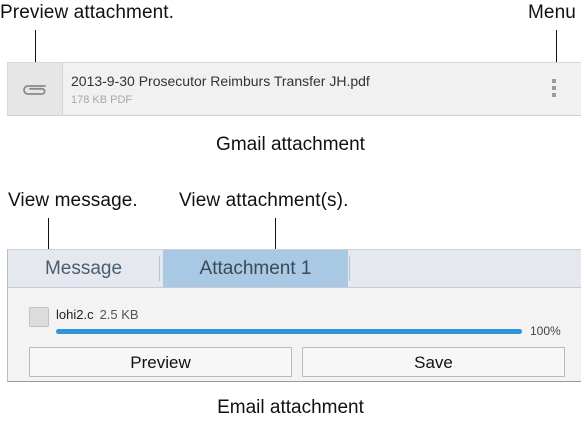 The image size is (581, 421). I want to click on paperclip-icon, so click(34, 90).